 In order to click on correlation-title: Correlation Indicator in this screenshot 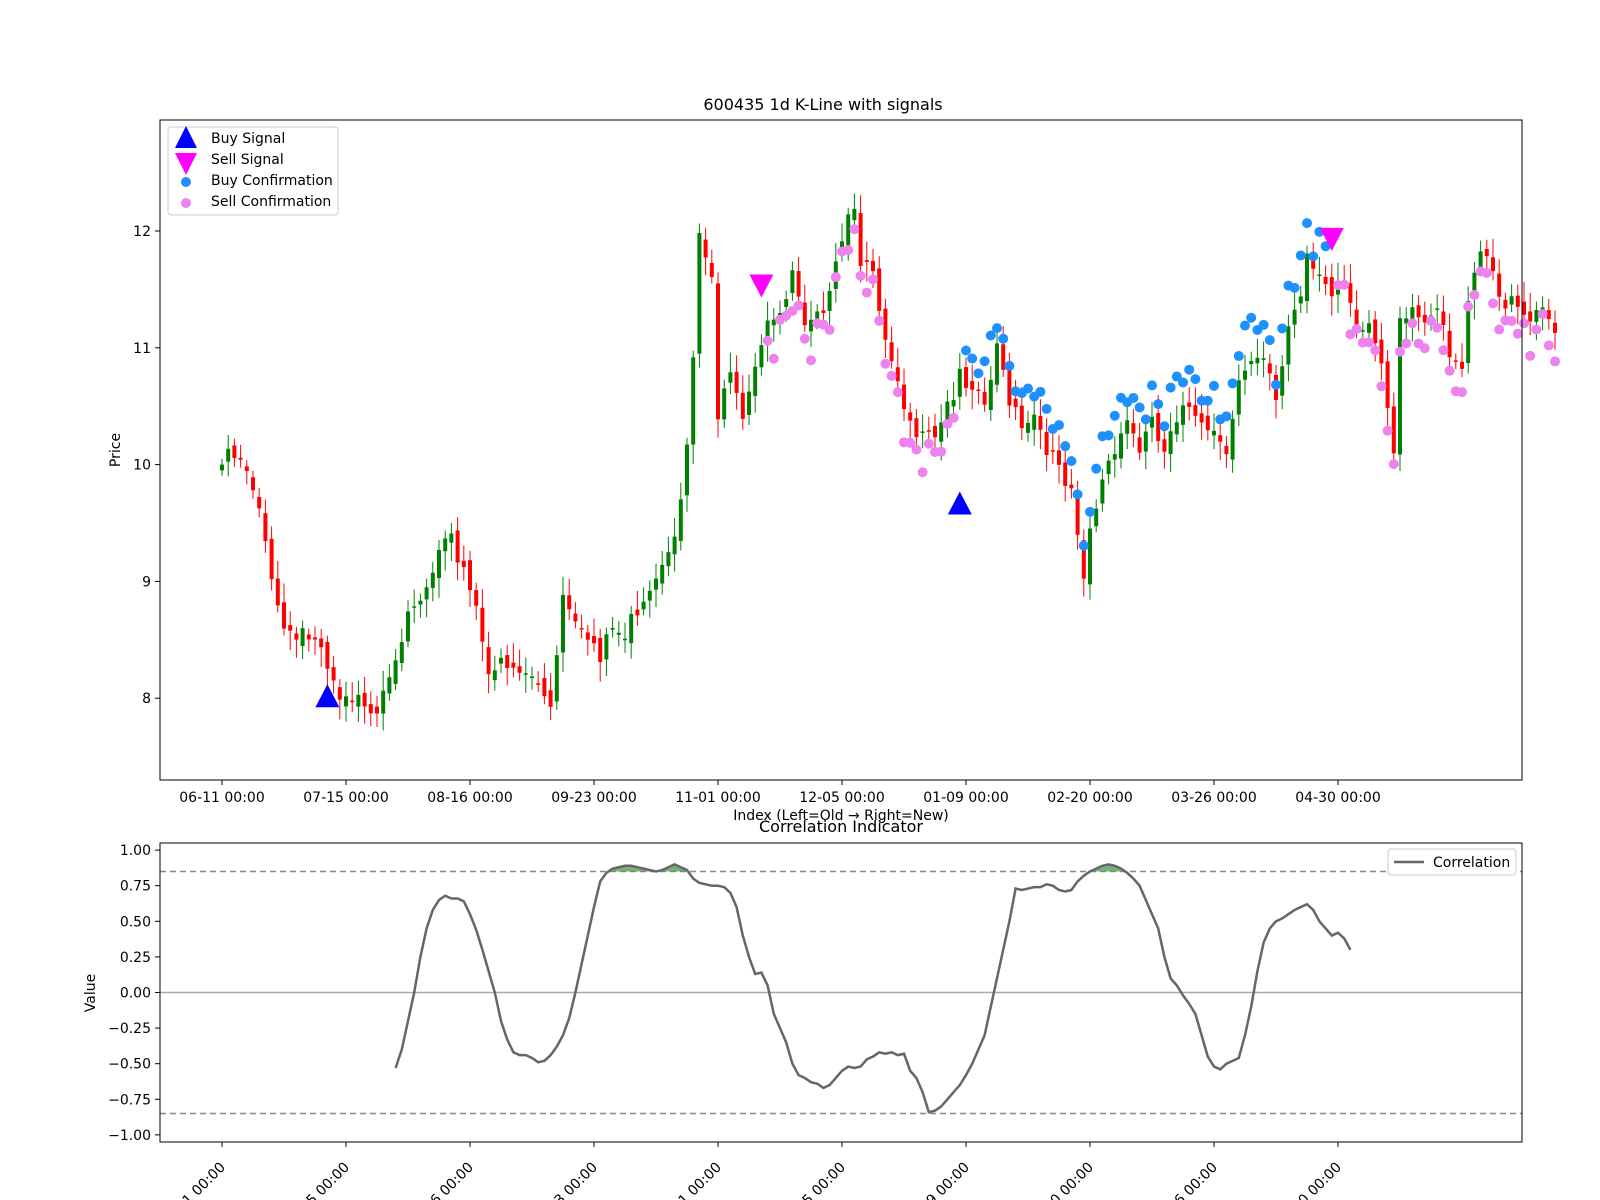, I will do `click(841, 826)`.